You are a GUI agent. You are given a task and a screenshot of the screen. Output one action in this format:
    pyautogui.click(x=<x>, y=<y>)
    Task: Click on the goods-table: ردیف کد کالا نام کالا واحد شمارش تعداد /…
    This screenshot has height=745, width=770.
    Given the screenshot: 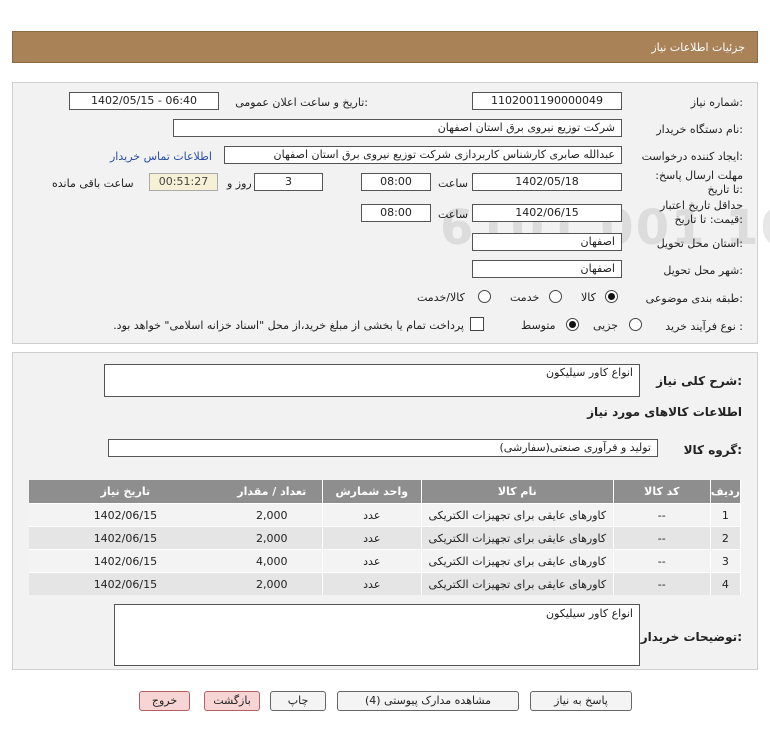 What is the action you would take?
    pyautogui.click(x=385, y=537)
    